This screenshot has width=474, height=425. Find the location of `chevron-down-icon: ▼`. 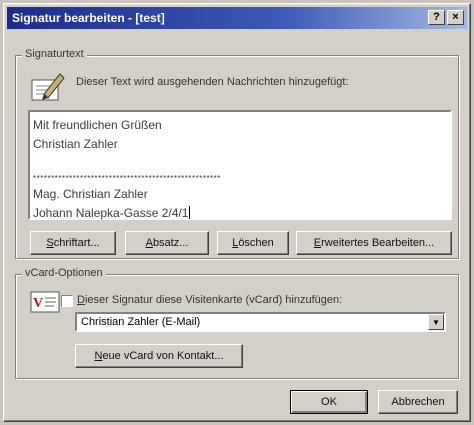

chevron-down-icon: ▼ is located at coordinates (436, 322).